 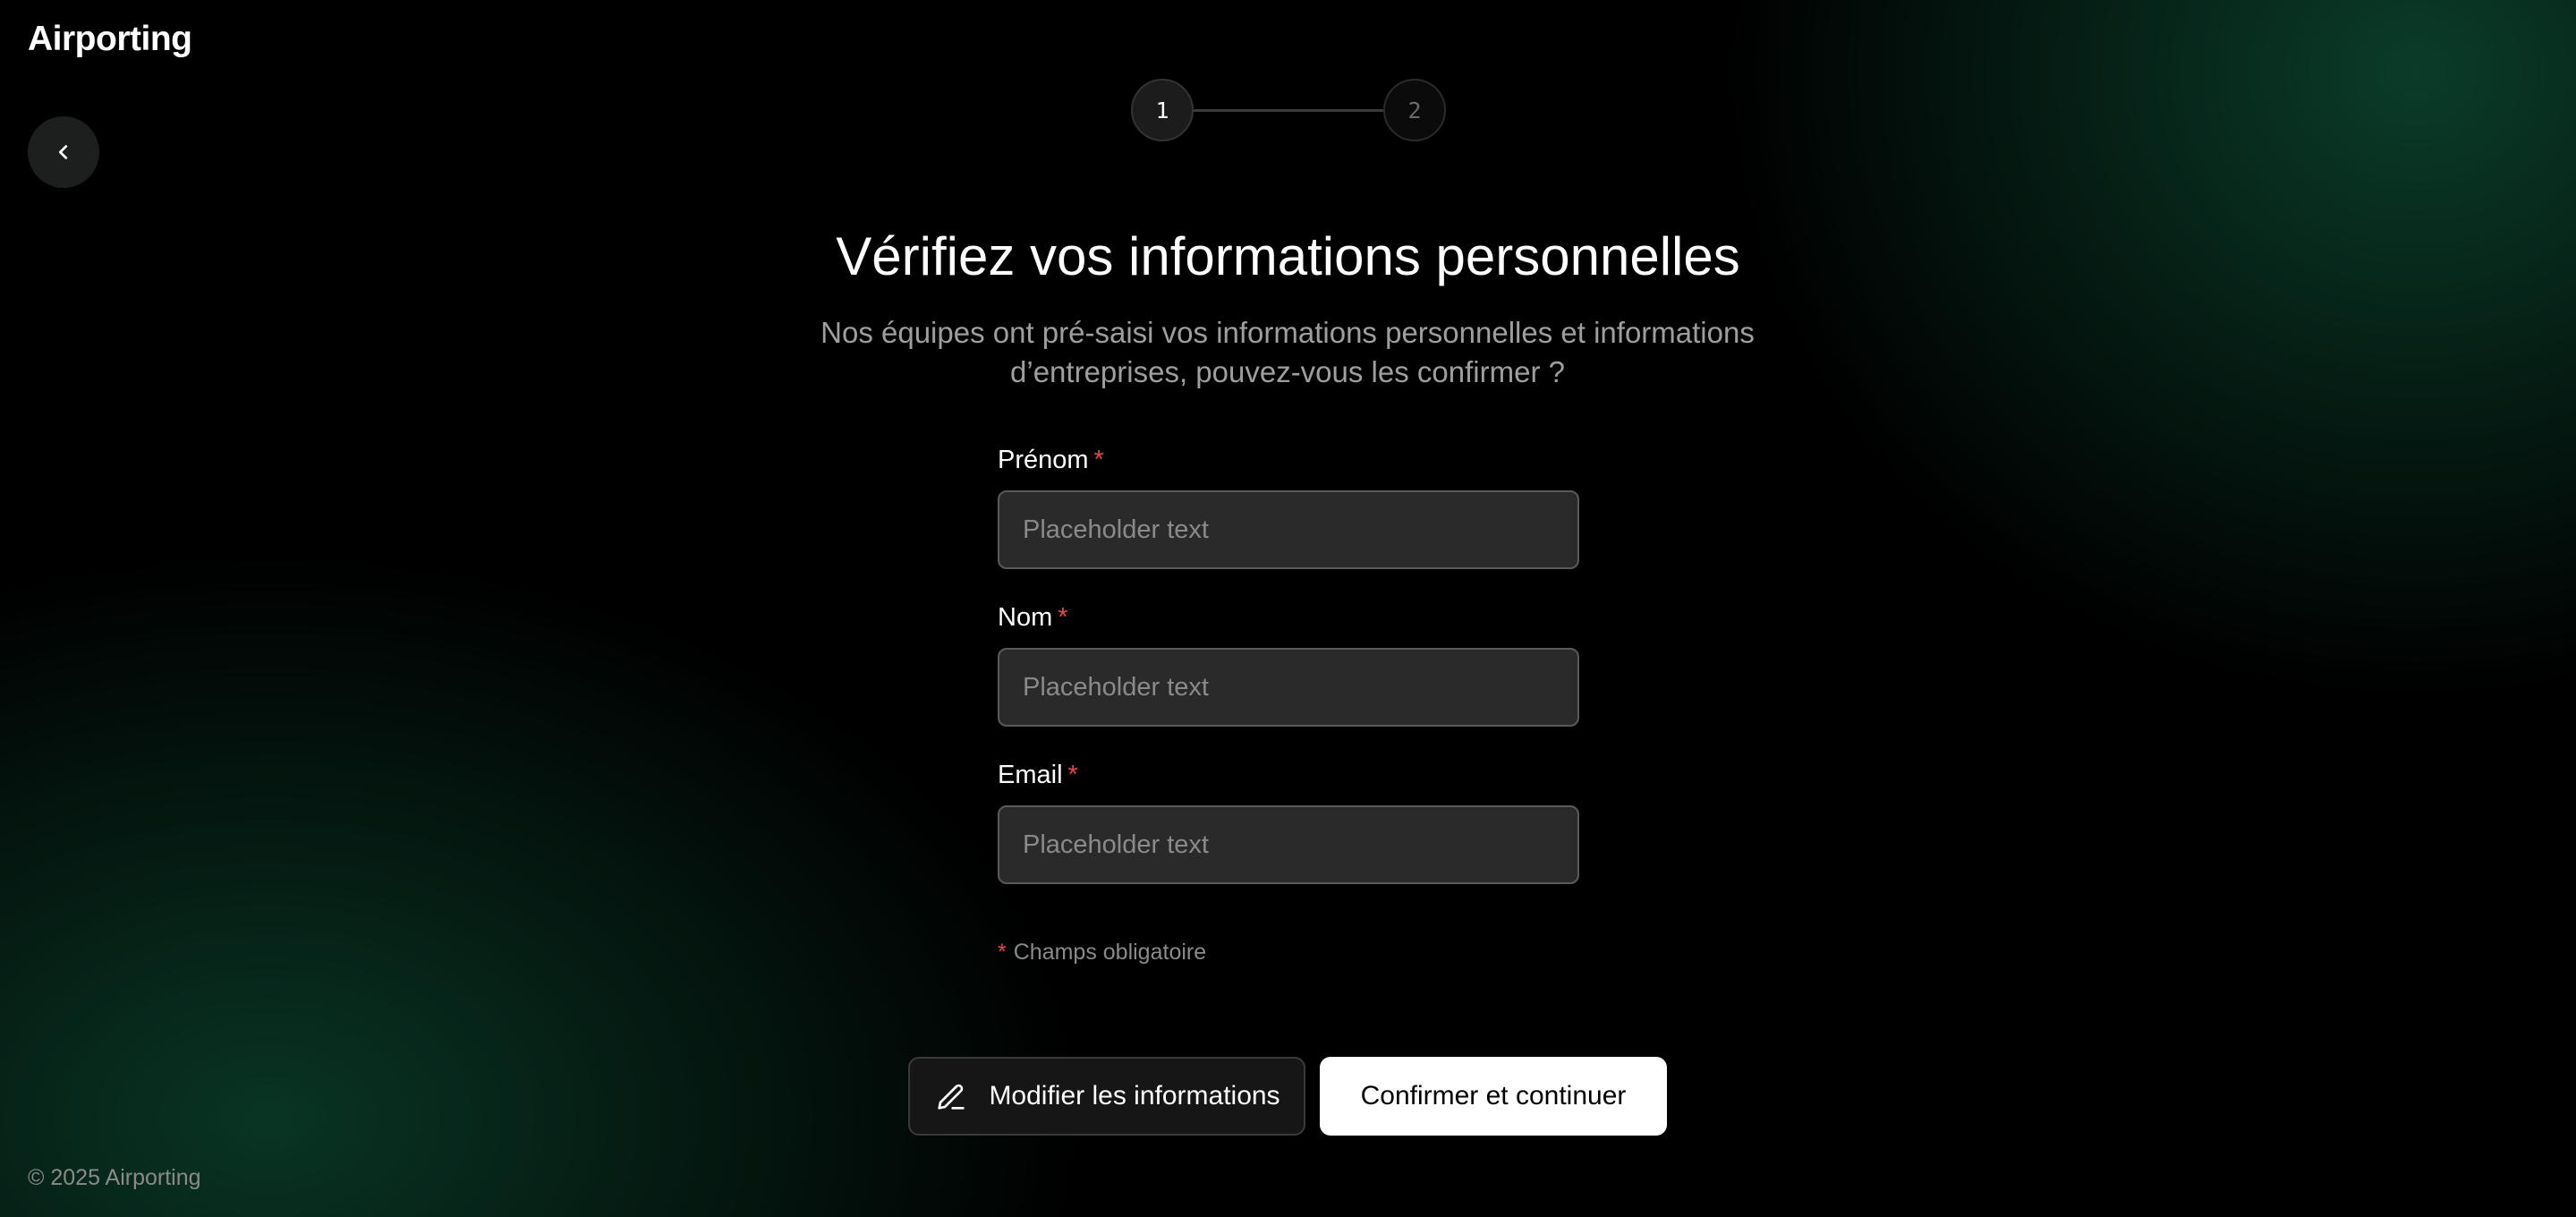 I want to click on confirm-continue-button-label: Confirmer et continuer, so click(x=1493, y=1096).